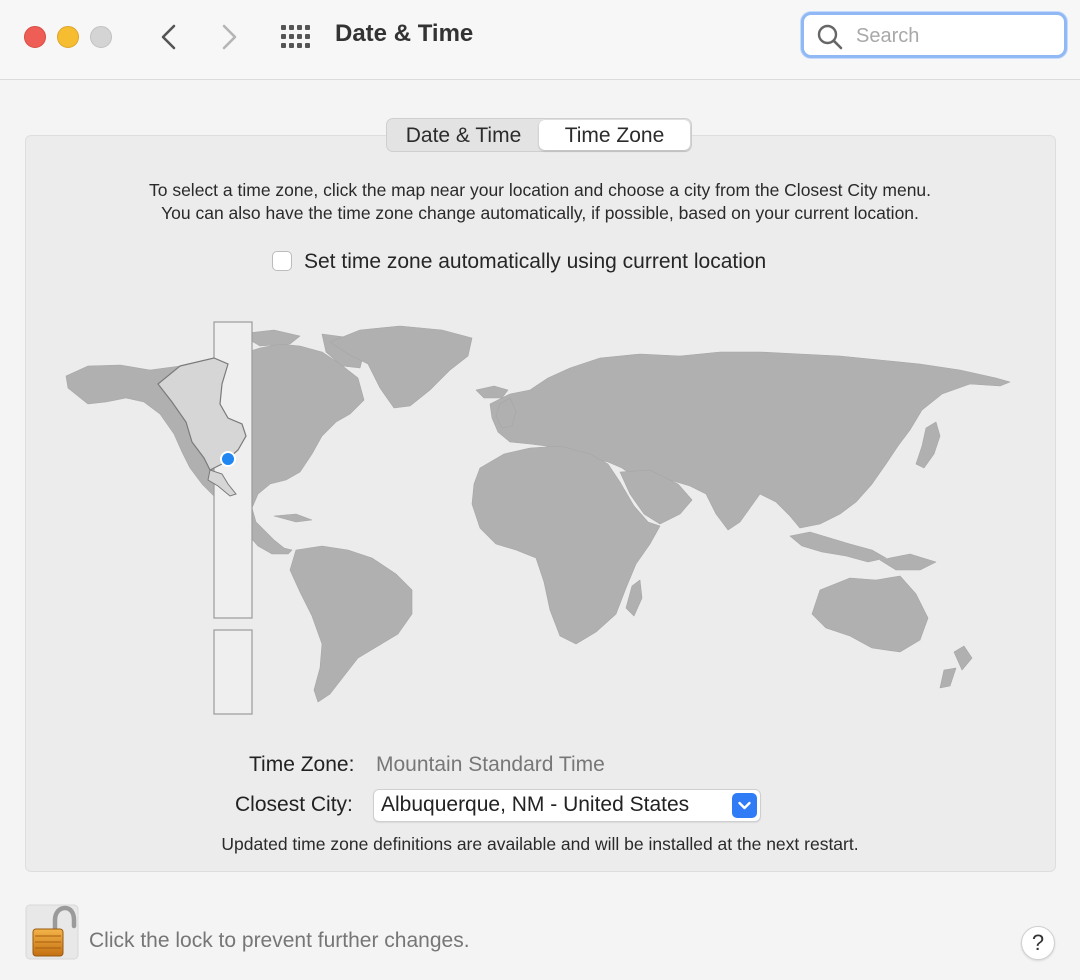 The image size is (1080, 980). I want to click on new-zealand, so click(956, 667).